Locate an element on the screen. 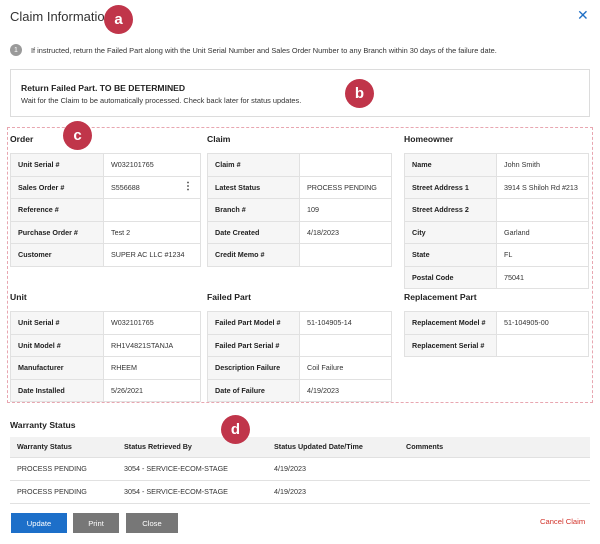  more-options-icon: ⋮ is located at coordinates (188, 186).